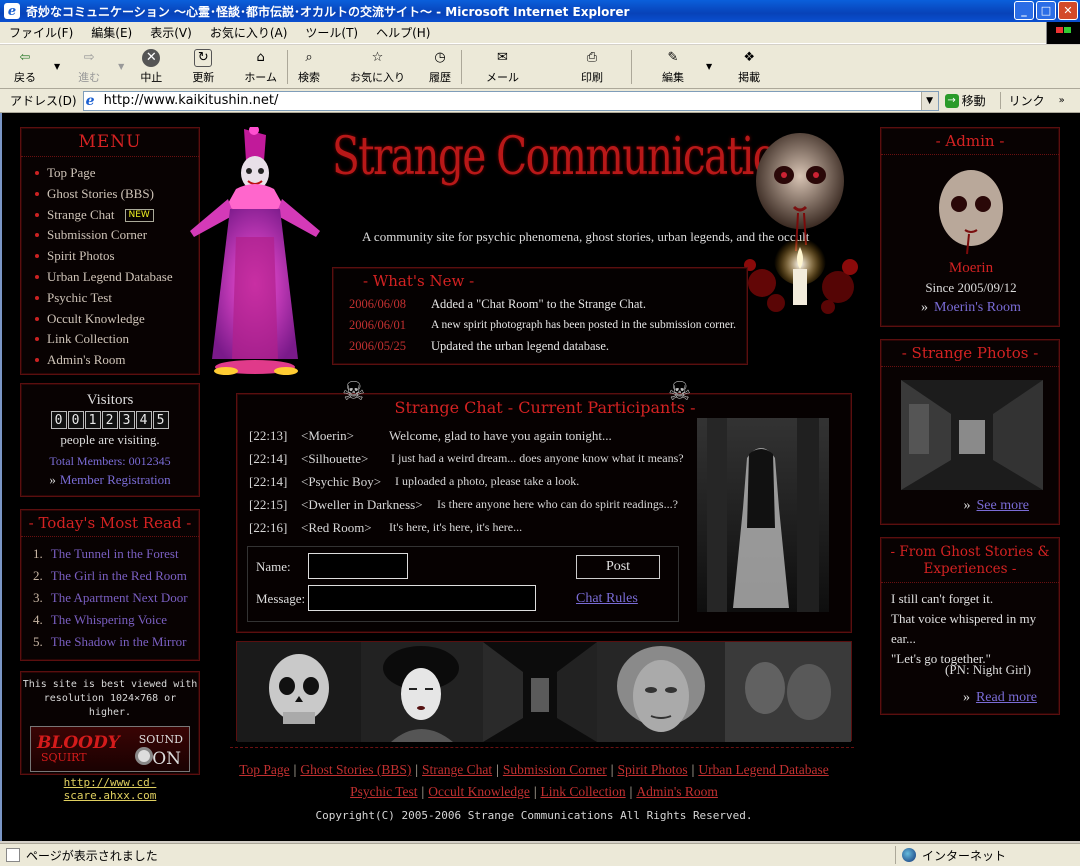  Describe the element at coordinates (117, 339) in the screenshot. I see `menu-item-link-collection: Link Collection` at that location.